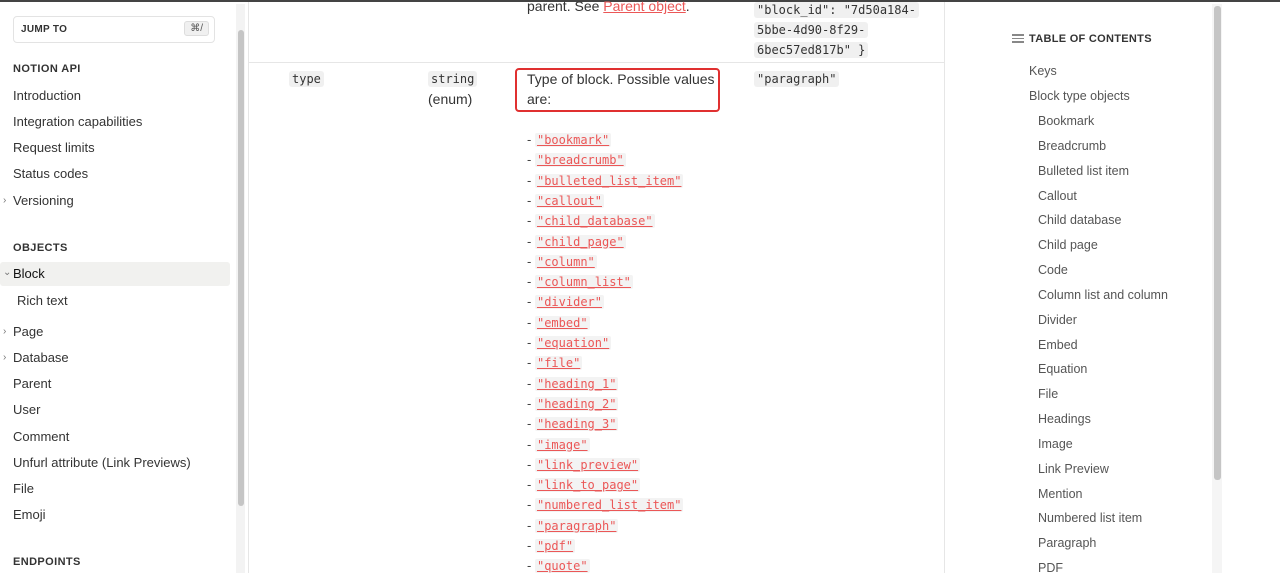 This screenshot has height=575, width=1280. What do you see at coordinates (1090, 39) in the screenshot?
I see `toc-title: TABLE OF CONTENTS` at bounding box center [1090, 39].